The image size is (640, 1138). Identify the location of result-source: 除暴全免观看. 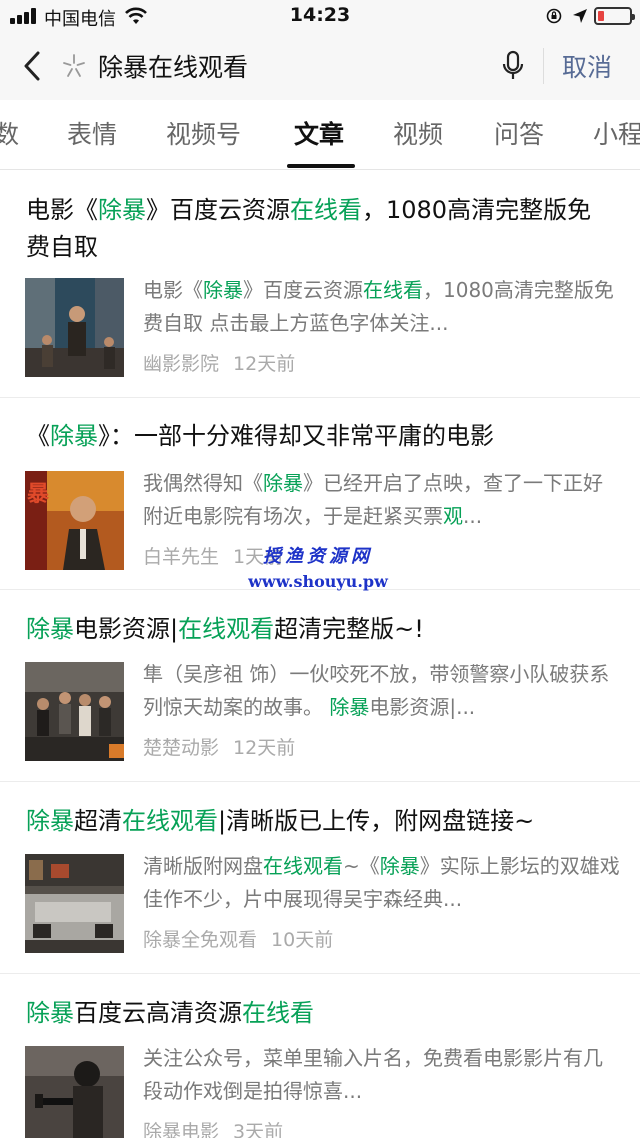
(200, 940).